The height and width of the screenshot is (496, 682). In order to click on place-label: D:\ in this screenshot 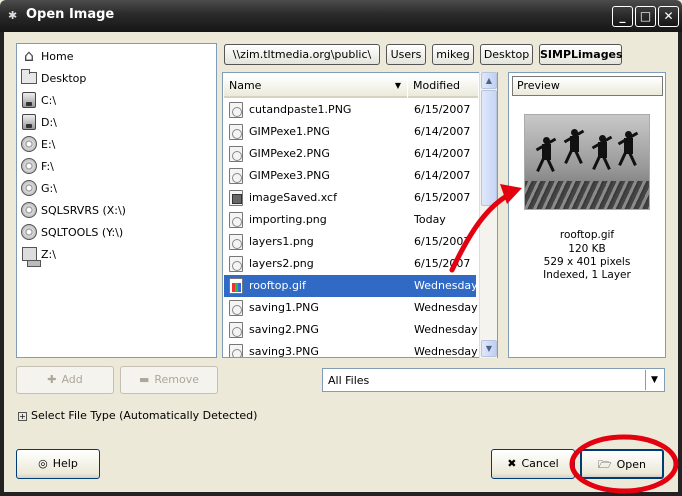, I will do `click(49, 122)`.